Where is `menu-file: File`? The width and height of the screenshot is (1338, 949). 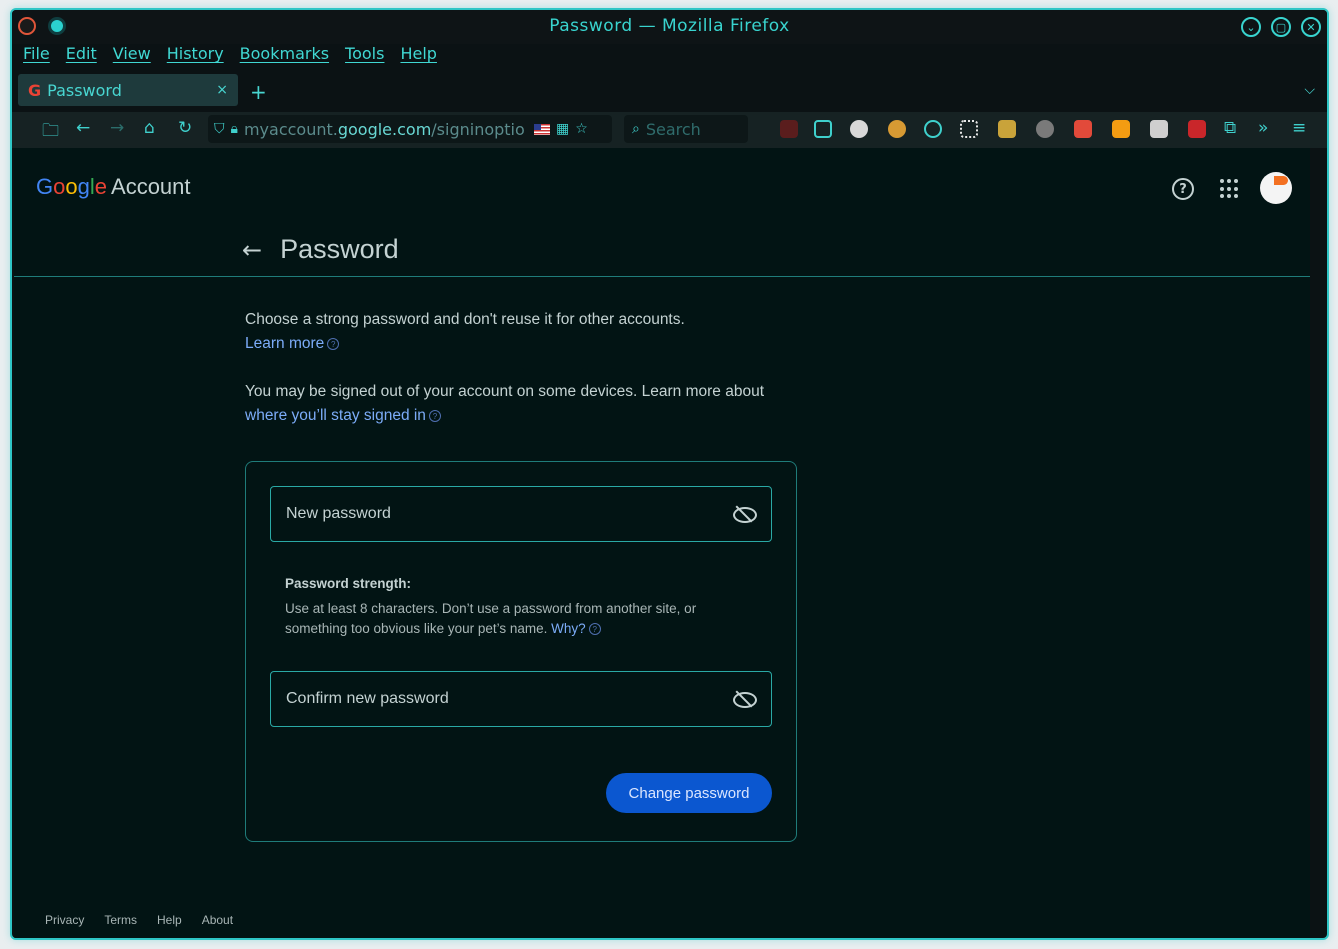 menu-file: File is located at coordinates (36, 57).